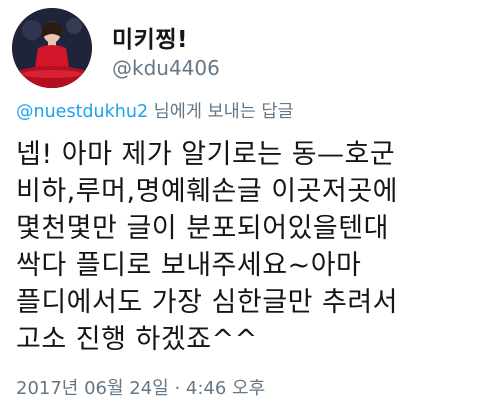 The width and height of the screenshot is (480, 411). I want to click on avatar, so click(52, 48).